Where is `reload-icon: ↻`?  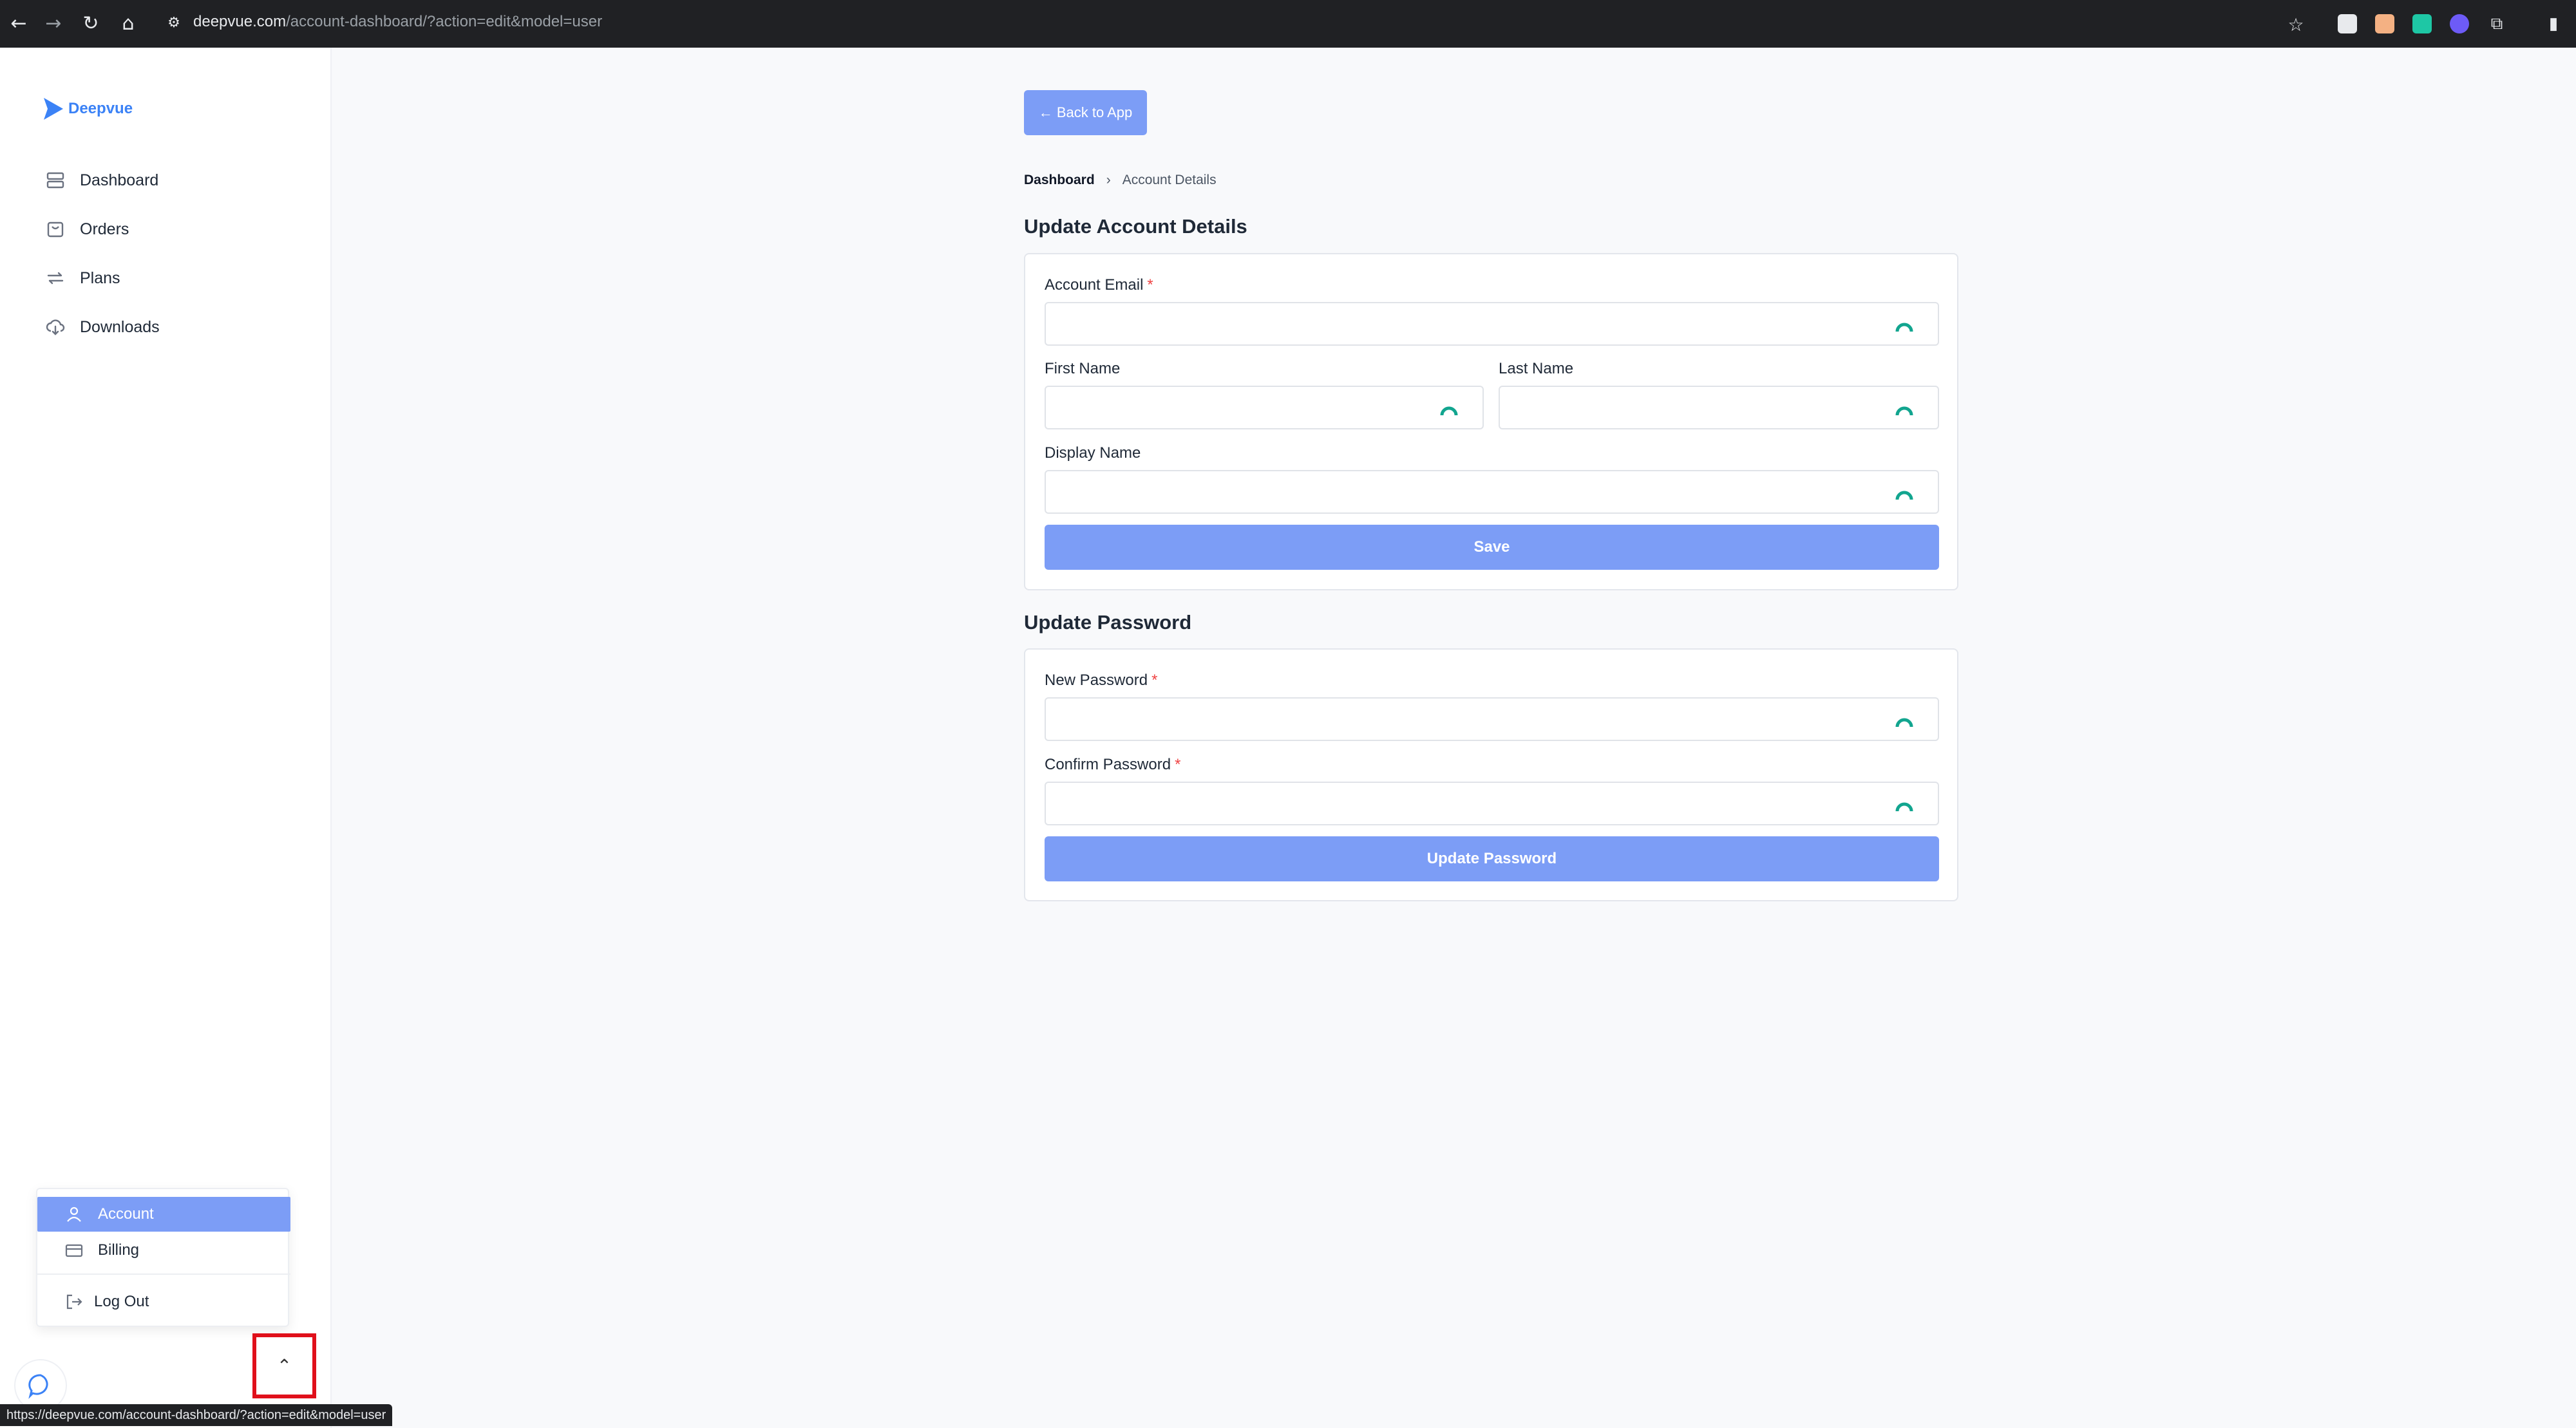
reload-icon: ↻ is located at coordinates (91, 24).